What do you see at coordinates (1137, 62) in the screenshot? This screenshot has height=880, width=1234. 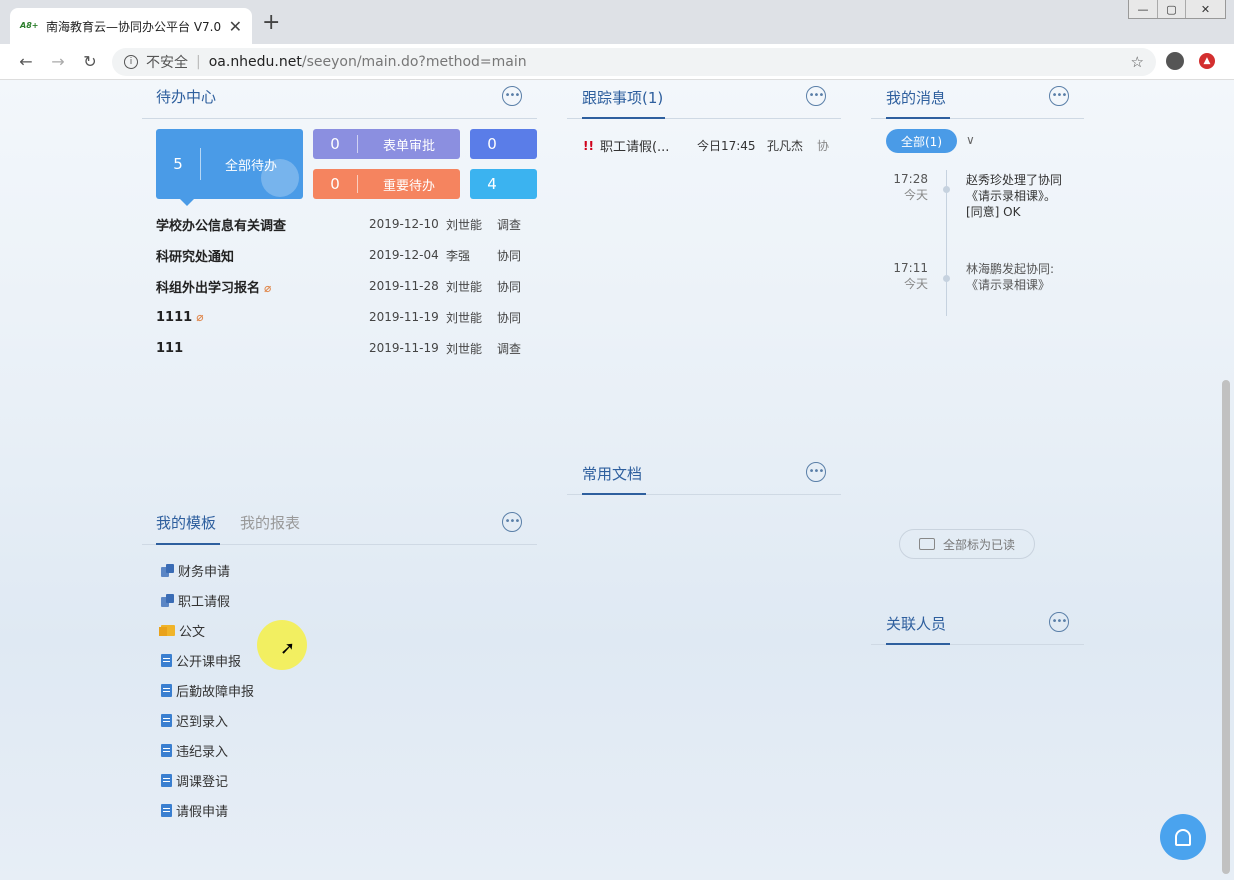 I see `bookmark-star-icon: ☆` at bounding box center [1137, 62].